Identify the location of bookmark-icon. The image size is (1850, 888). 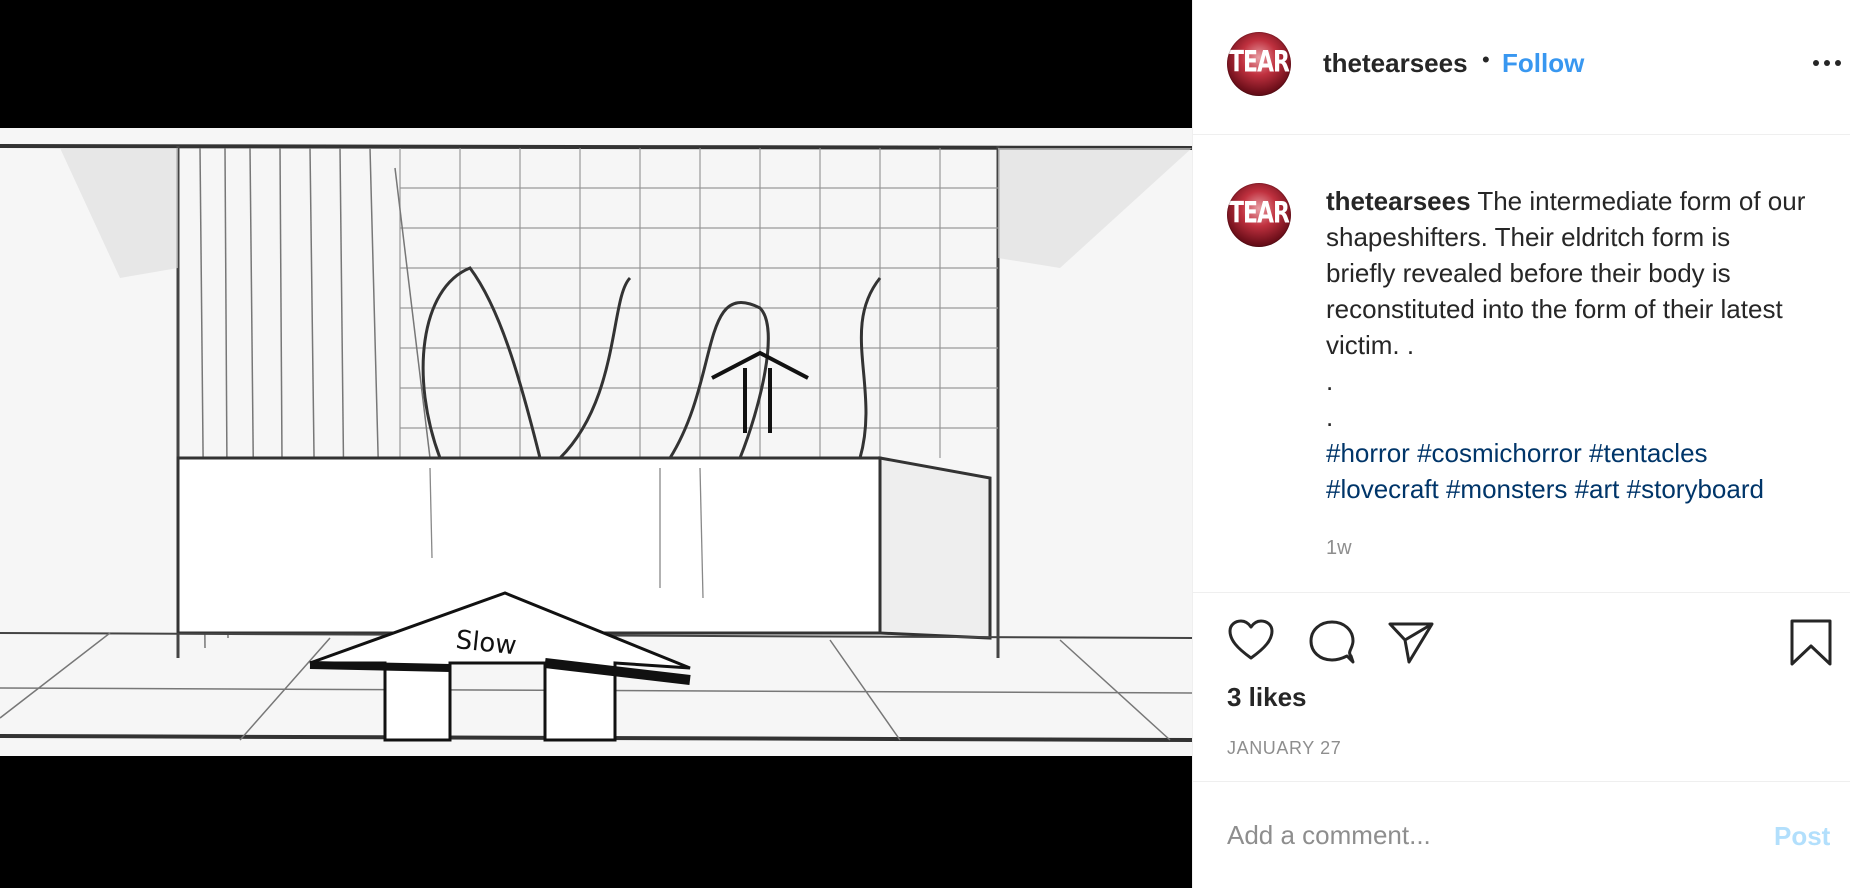
(1811, 643).